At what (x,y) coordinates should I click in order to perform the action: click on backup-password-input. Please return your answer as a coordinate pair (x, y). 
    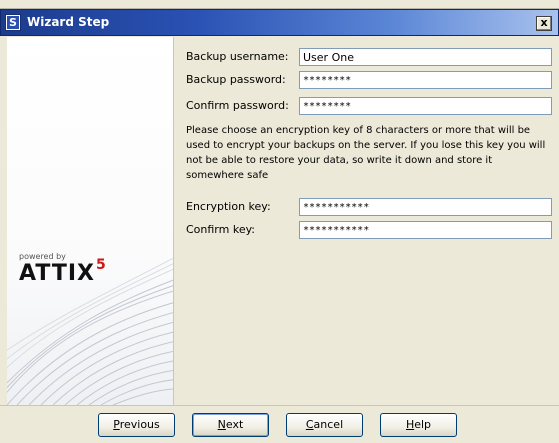
    Looking at the image, I should click on (425, 80).